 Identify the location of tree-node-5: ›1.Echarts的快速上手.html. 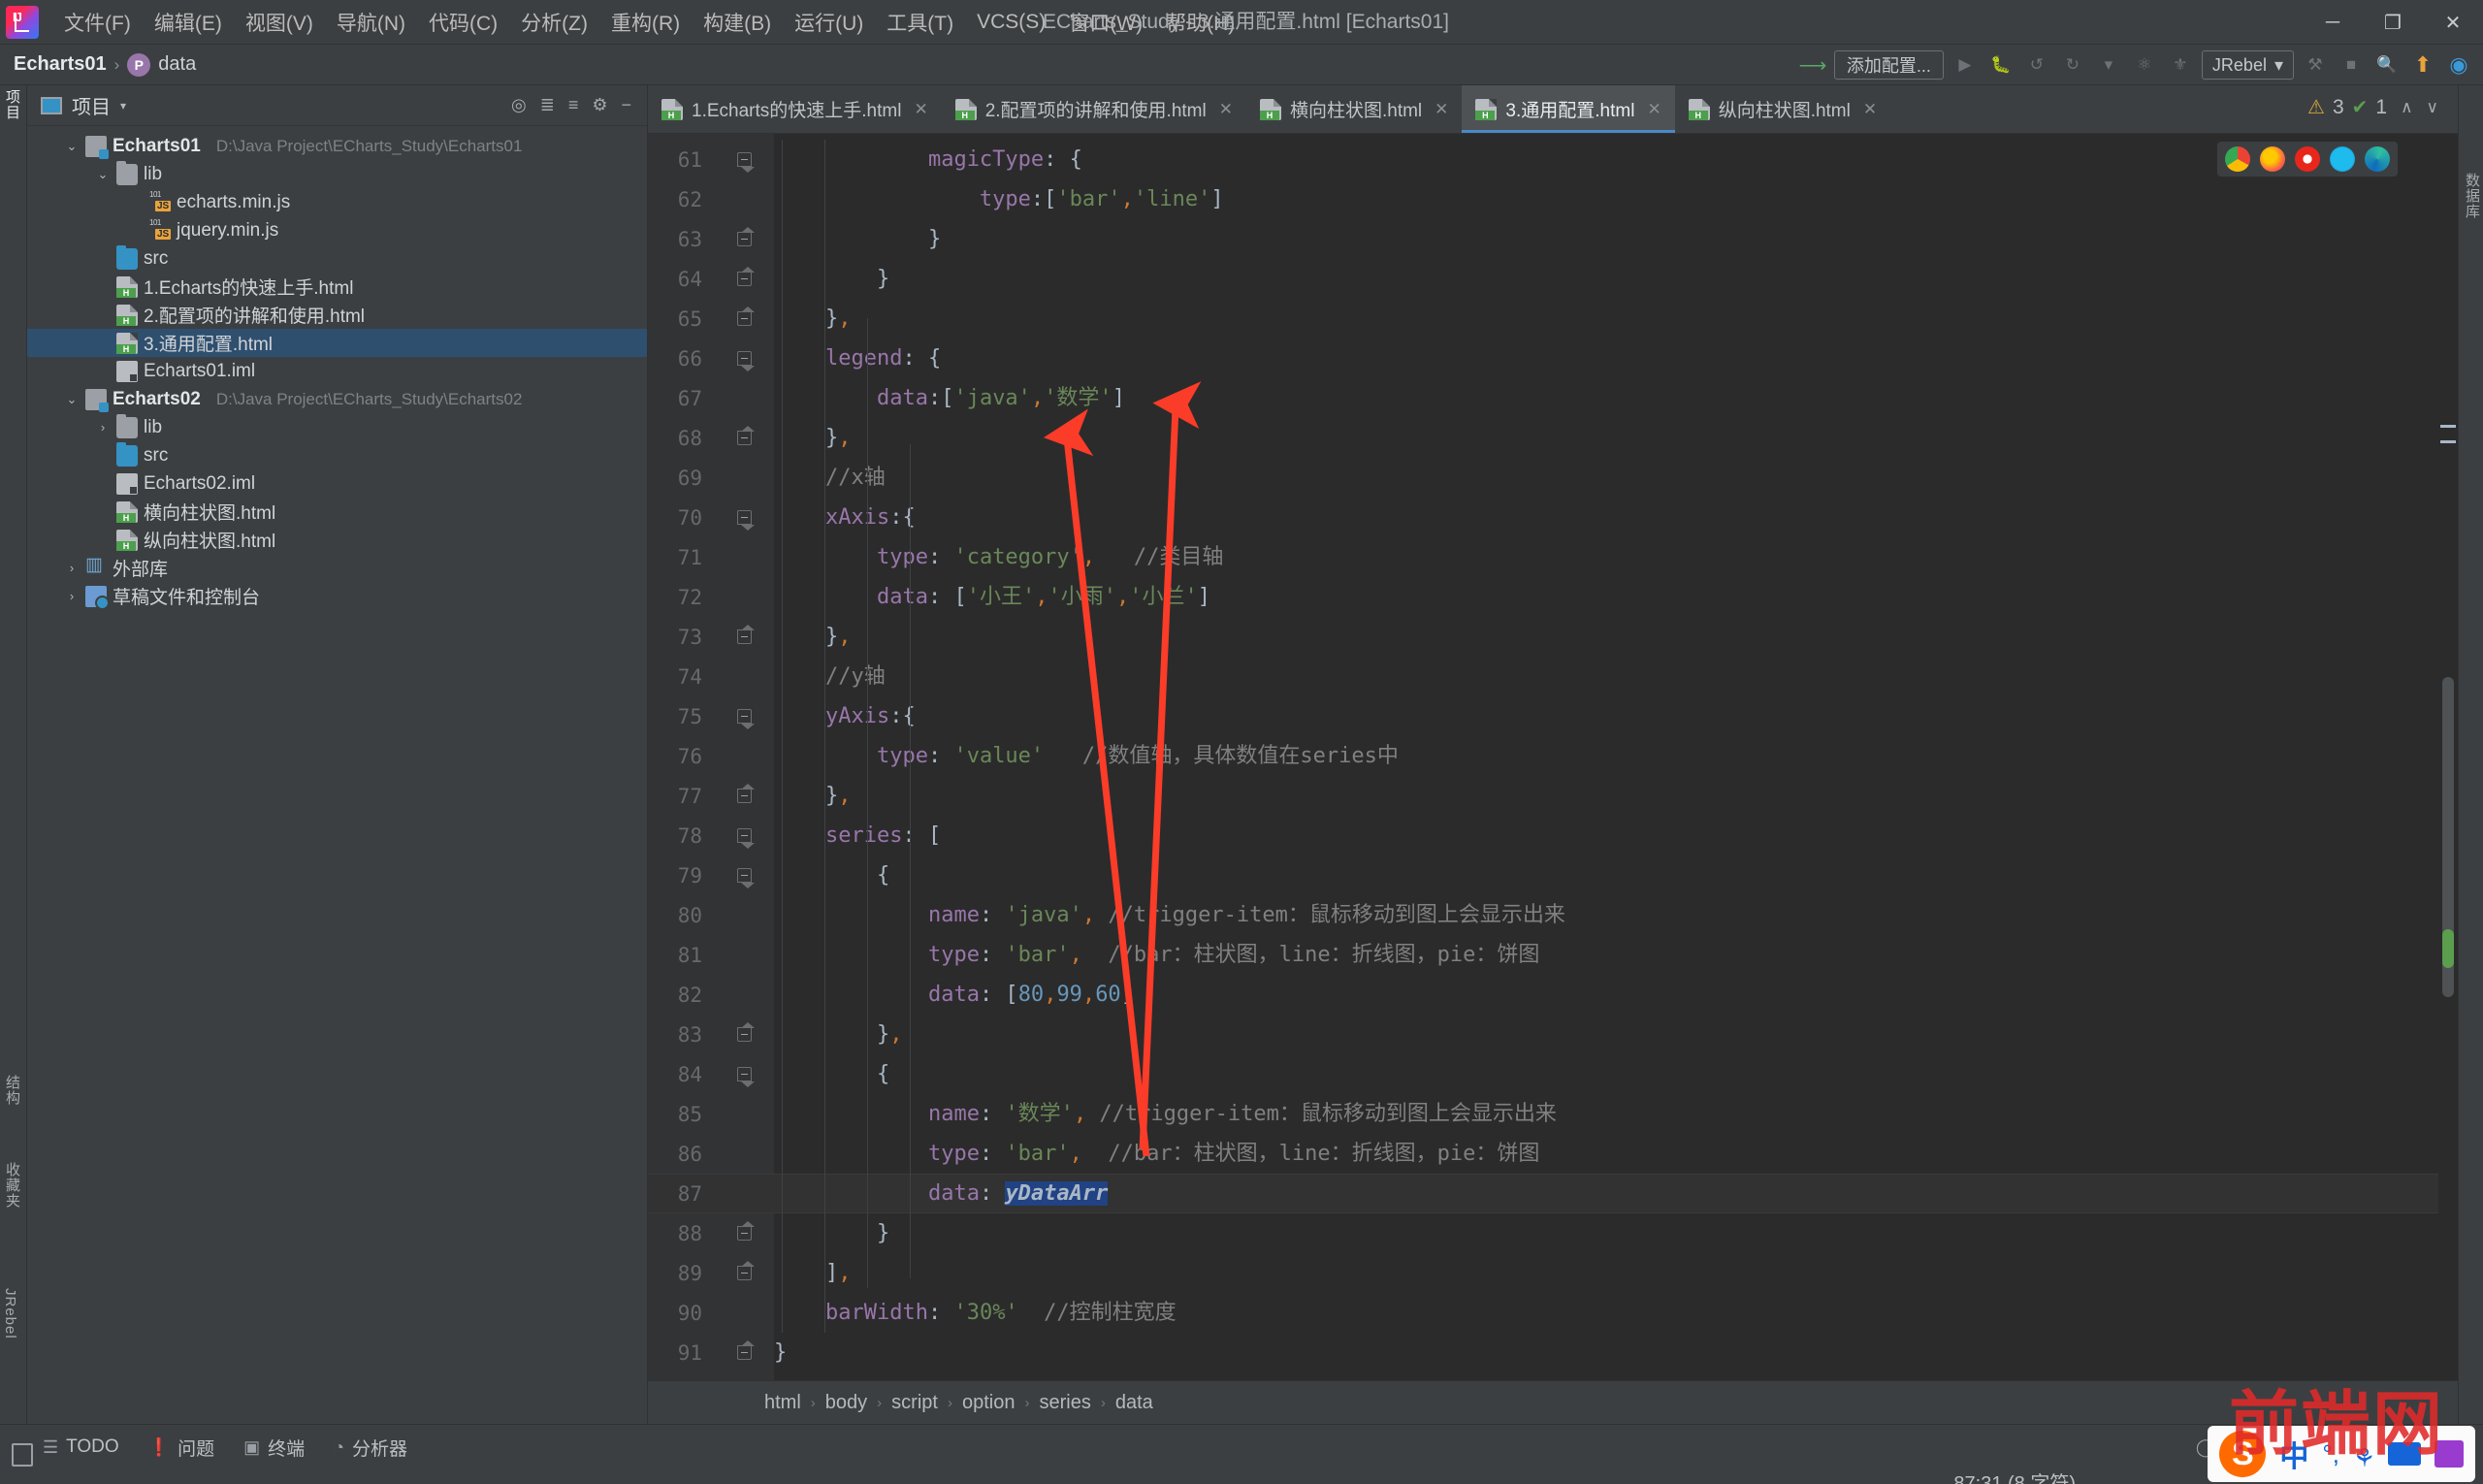
(337, 287).